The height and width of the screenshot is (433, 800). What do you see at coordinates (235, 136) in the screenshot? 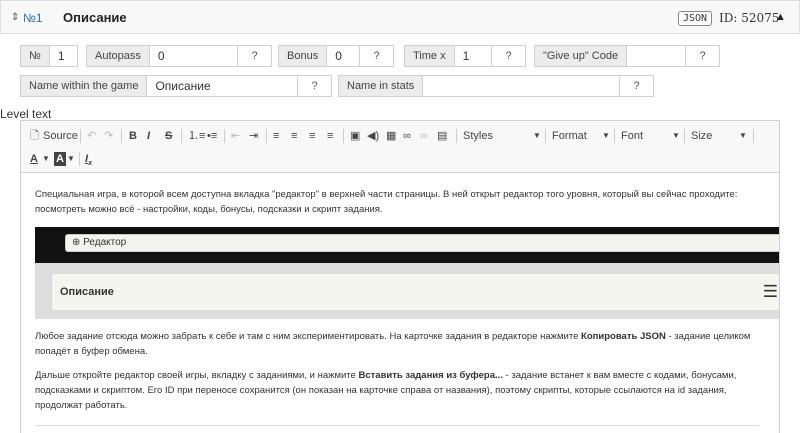
I see `outdent-icon: ⇤` at bounding box center [235, 136].